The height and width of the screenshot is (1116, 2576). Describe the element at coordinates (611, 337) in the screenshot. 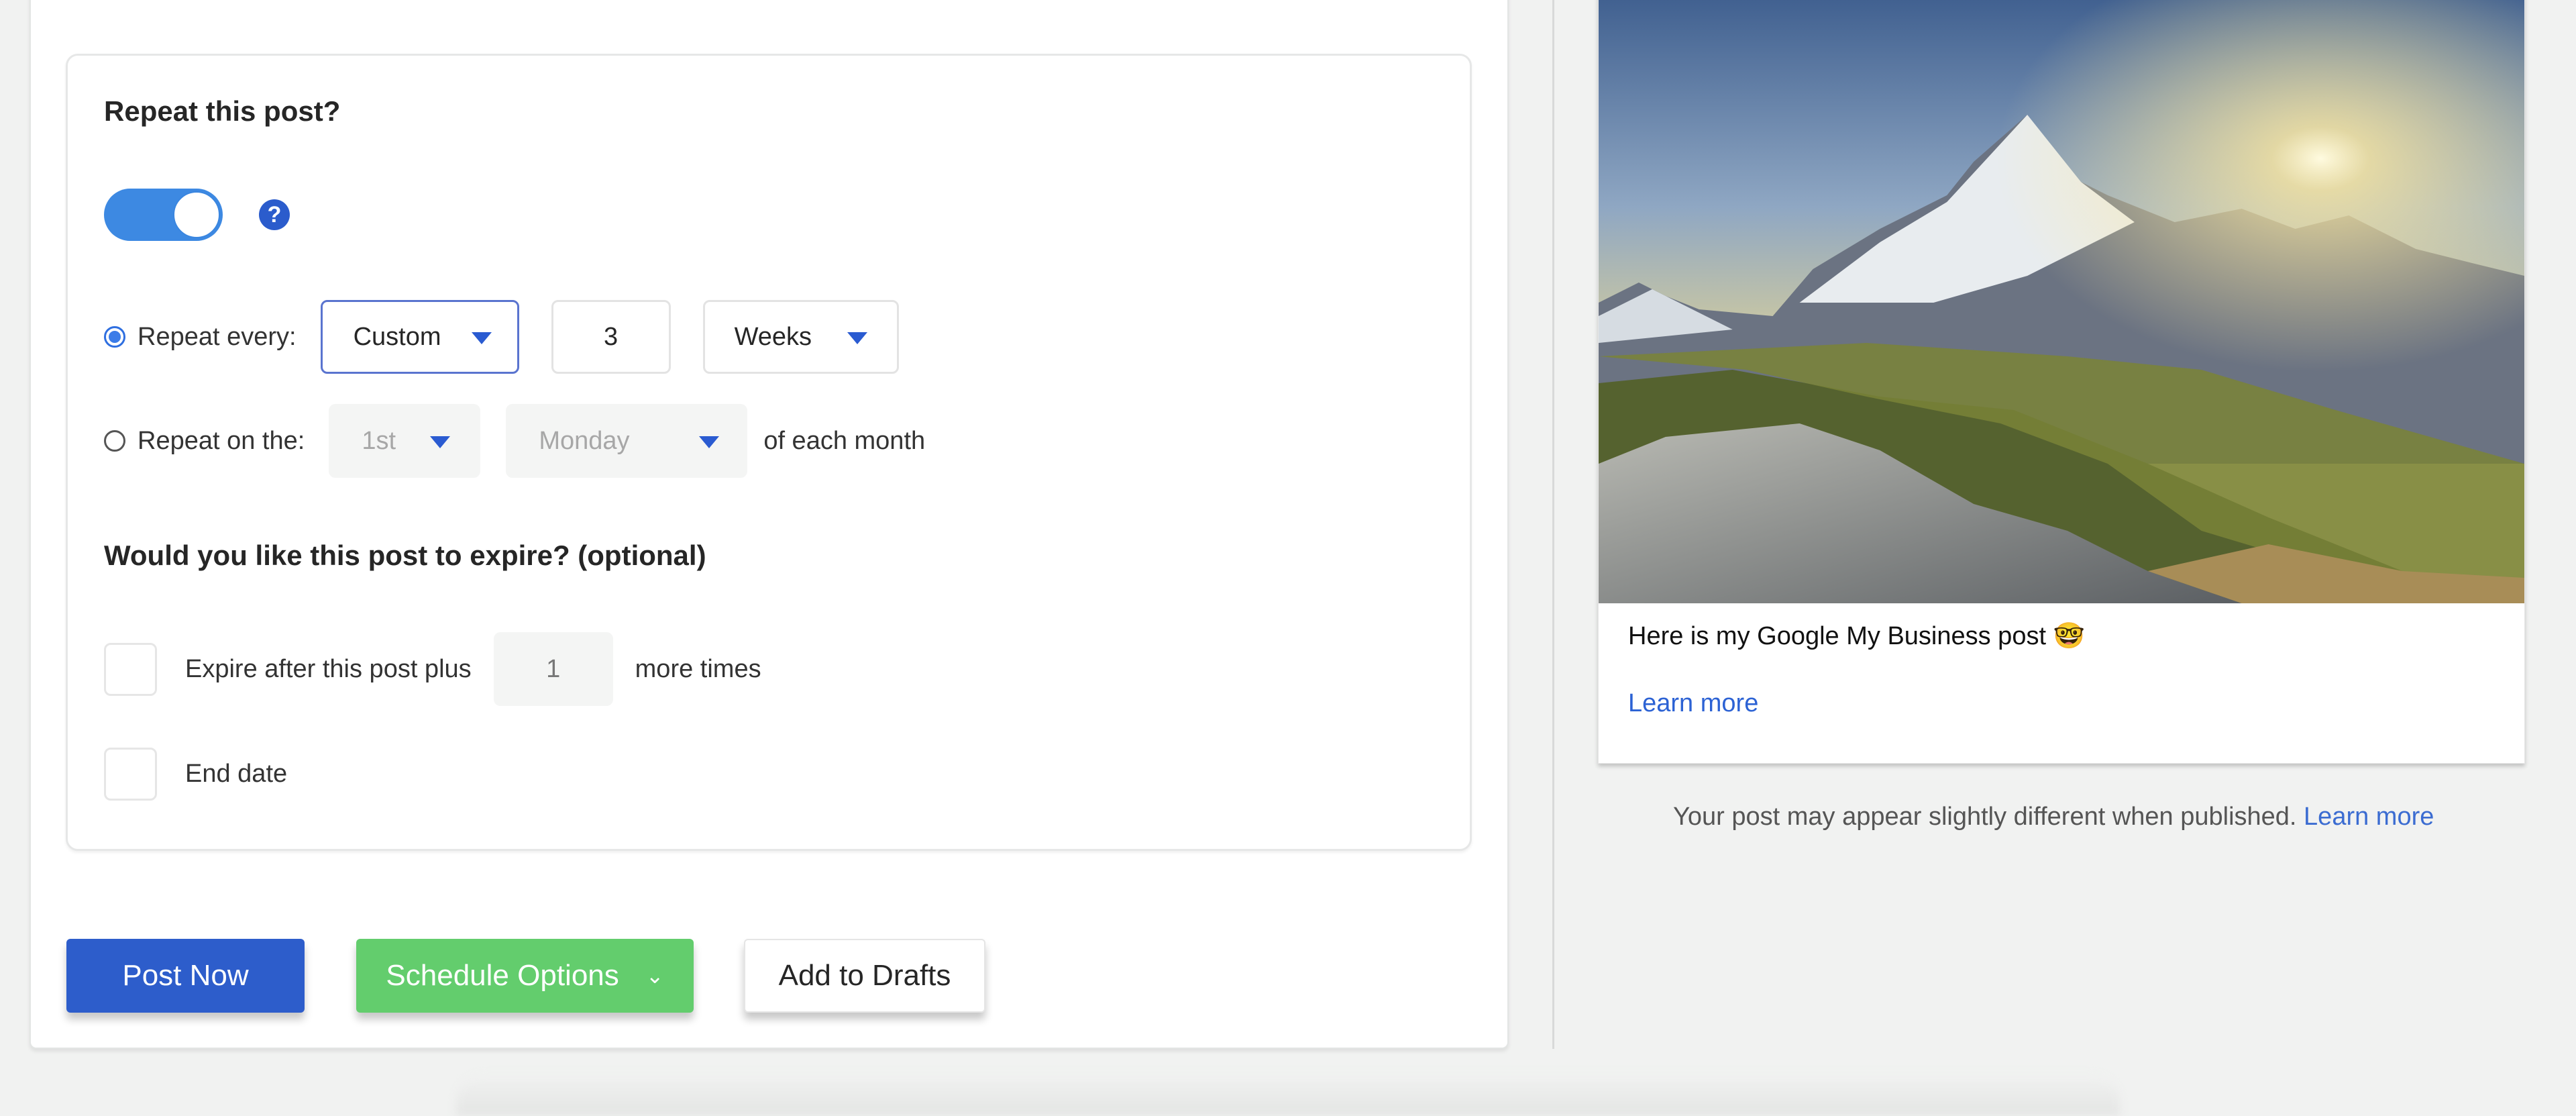

I see `interval-input: 3` at that location.